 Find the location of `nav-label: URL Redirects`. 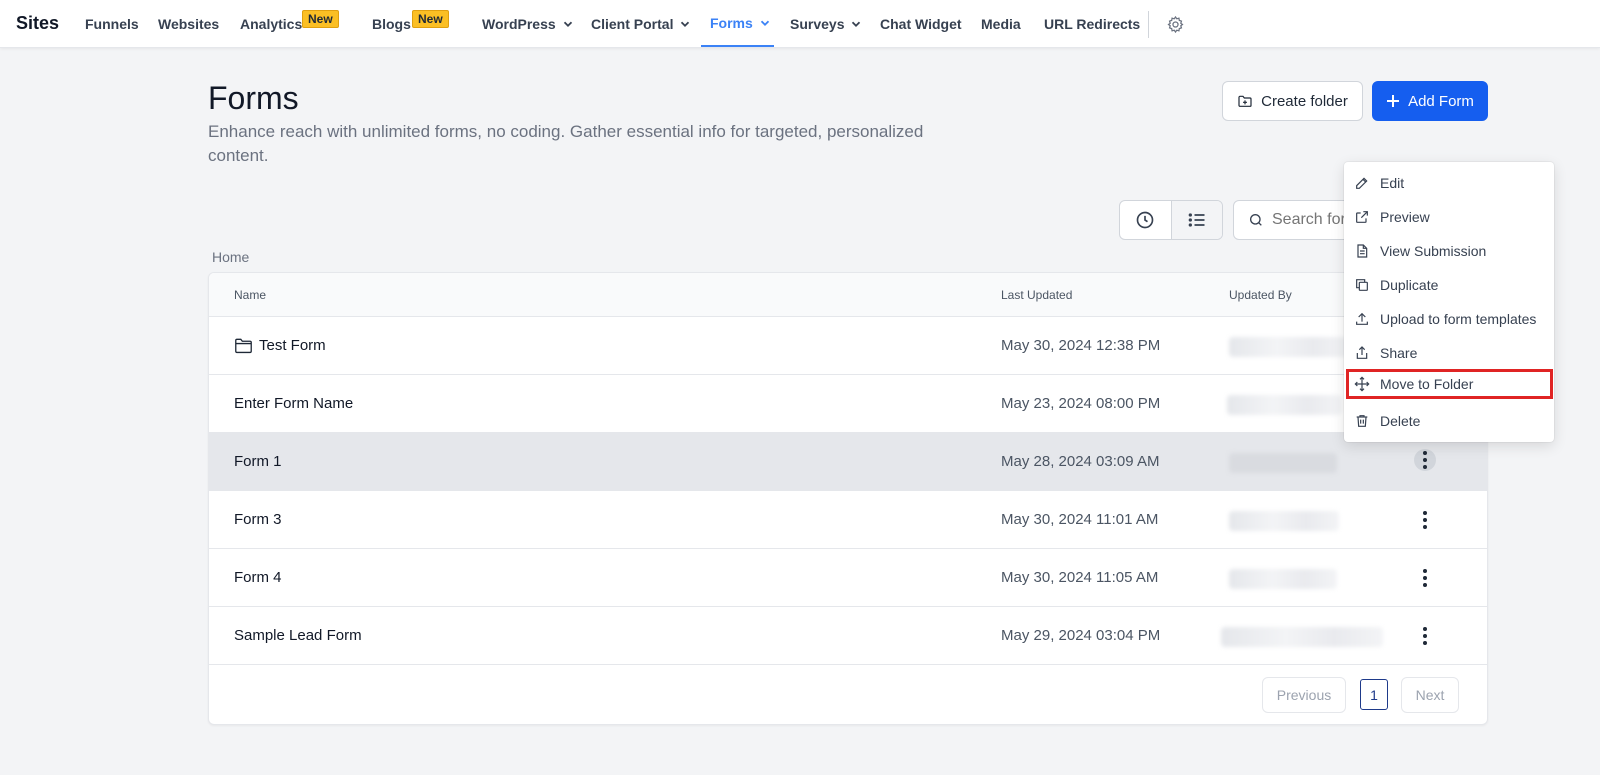

nav-label: URL Redirects is located at coordinates (1092, 24).